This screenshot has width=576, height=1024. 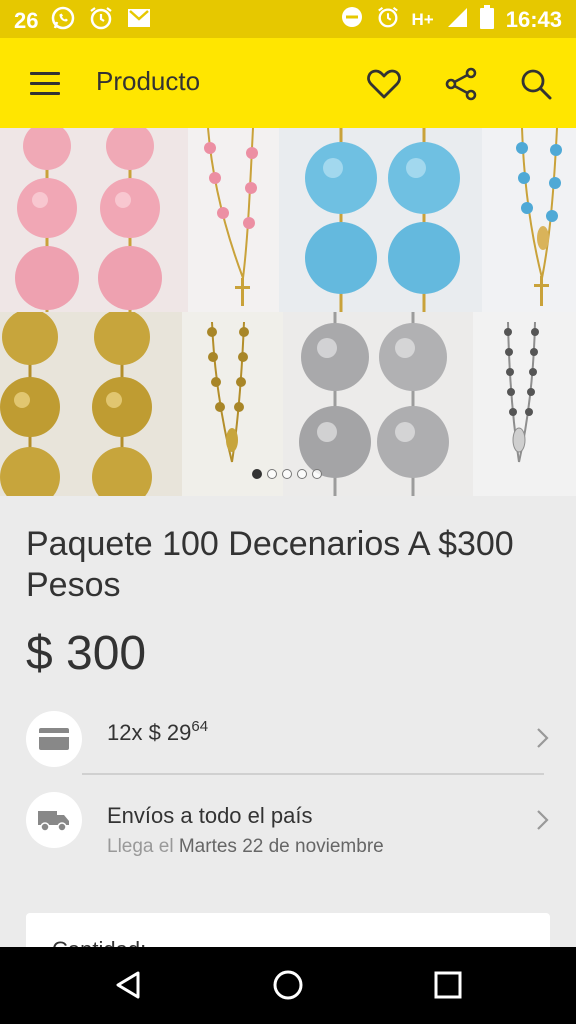 I want to click on recents-square-icon, so click(x=448, y=985).